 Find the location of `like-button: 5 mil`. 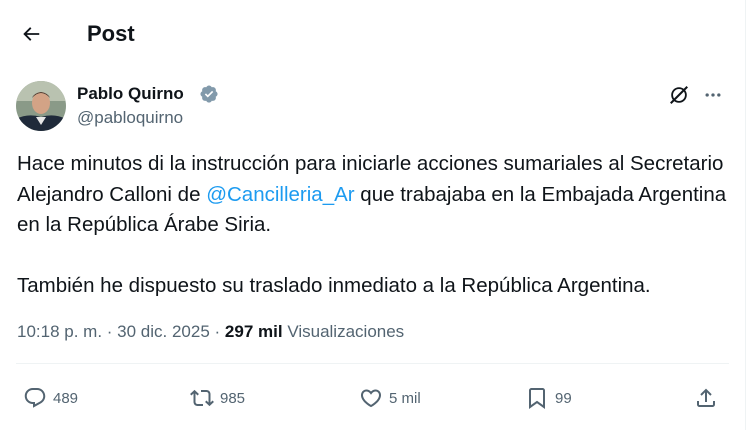

like-button: 5 mil is located at coordinates (390, 398).